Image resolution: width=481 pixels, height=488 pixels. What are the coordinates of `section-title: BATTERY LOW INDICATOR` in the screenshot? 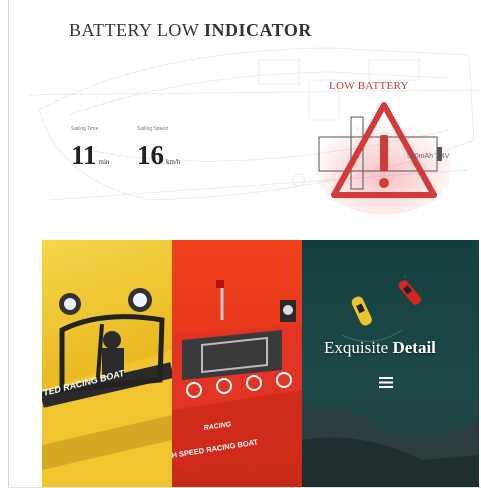 It's located at (190, 30).